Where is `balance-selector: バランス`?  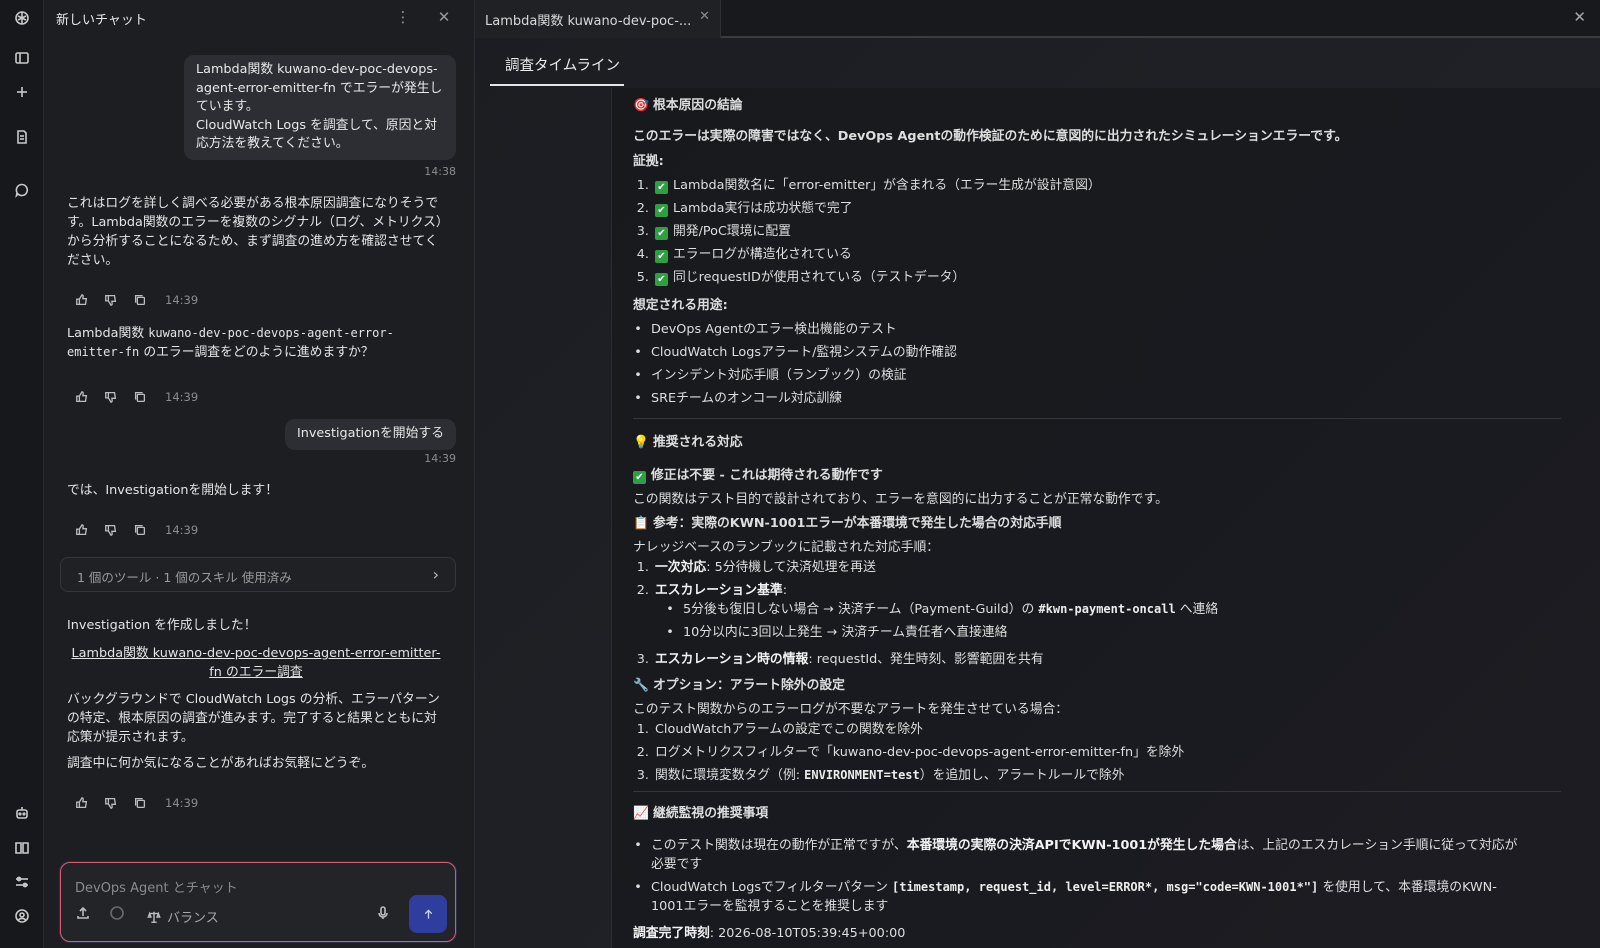 balance-selector: バランス is located at coordinates (183, 916).